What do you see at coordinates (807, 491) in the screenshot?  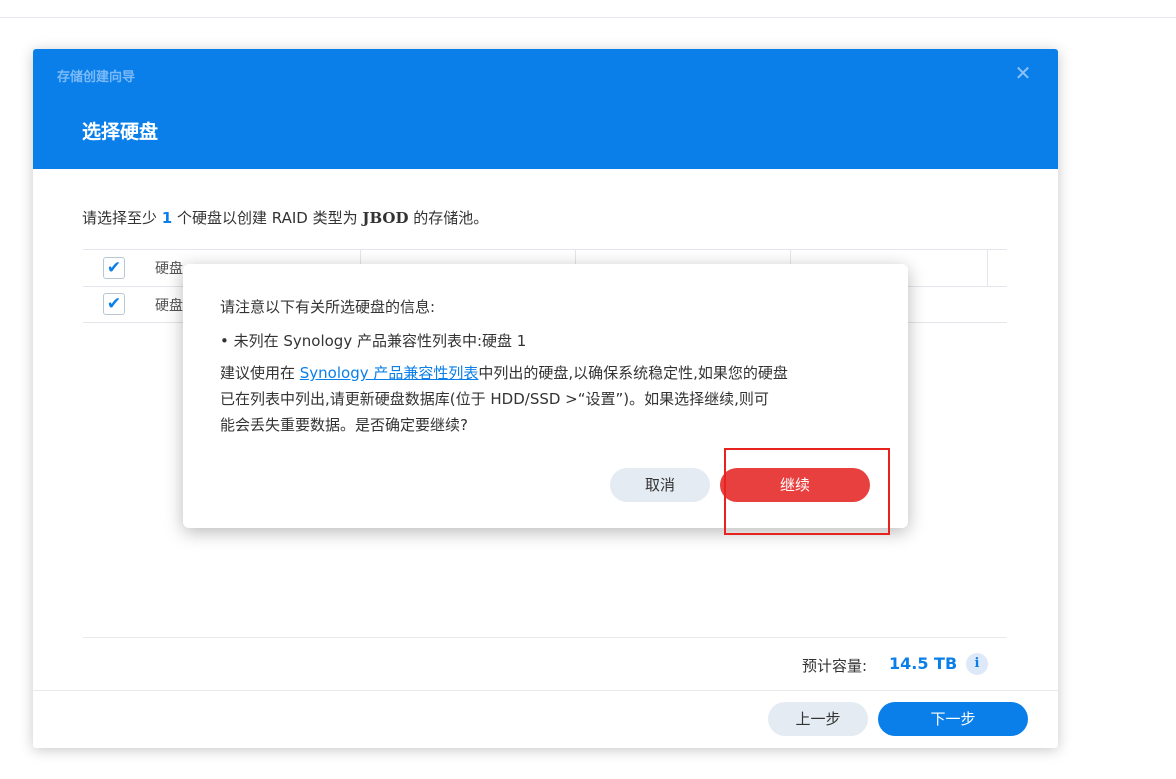 I see `continue-highlight-box` at bounding box center [807, 491].